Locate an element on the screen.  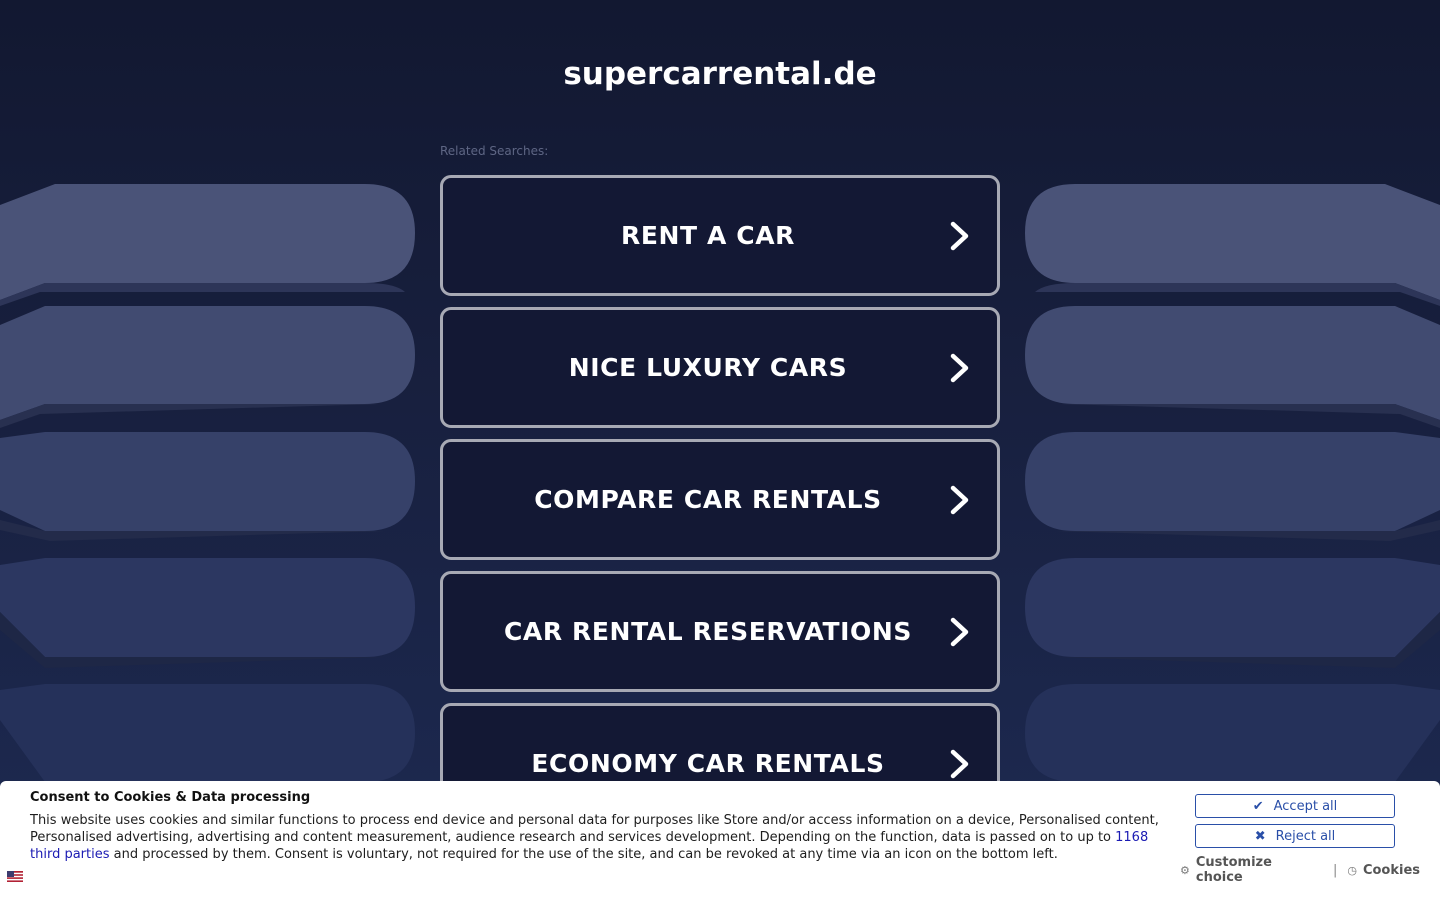
page-title: supercarrental.de is located at coordinates (720, 74).